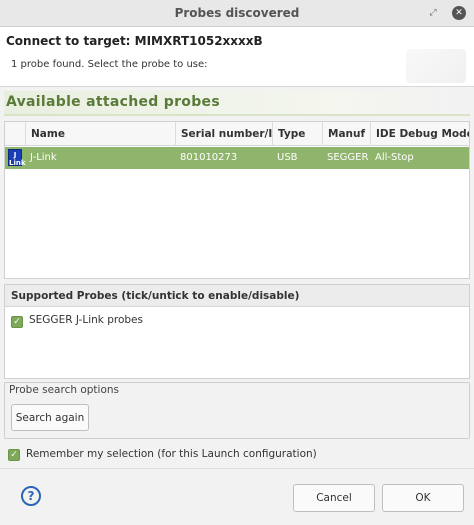  I want to click on cell-debug-mode: All-Stop, so click(394, 157).